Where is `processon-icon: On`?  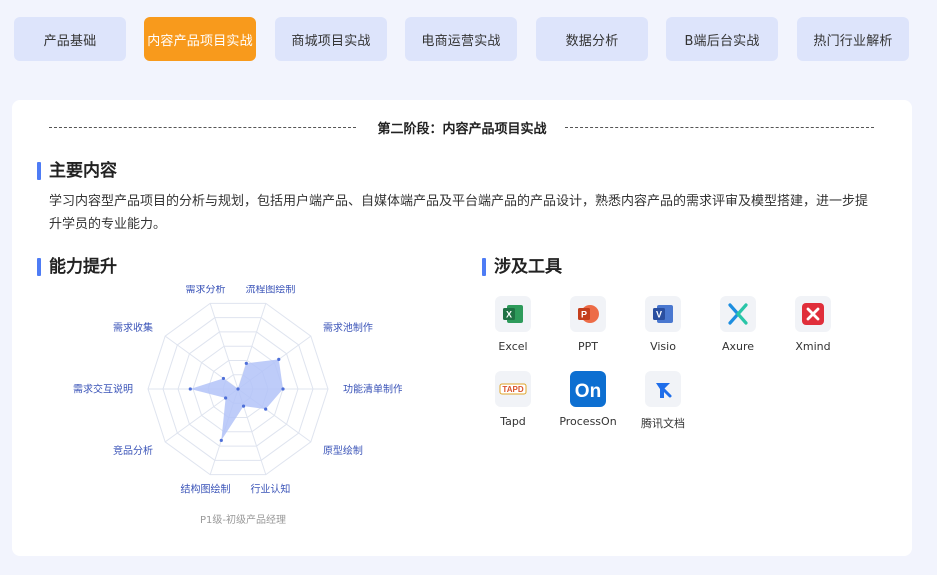
processon-icon: On is located at coordinates (588, 389).